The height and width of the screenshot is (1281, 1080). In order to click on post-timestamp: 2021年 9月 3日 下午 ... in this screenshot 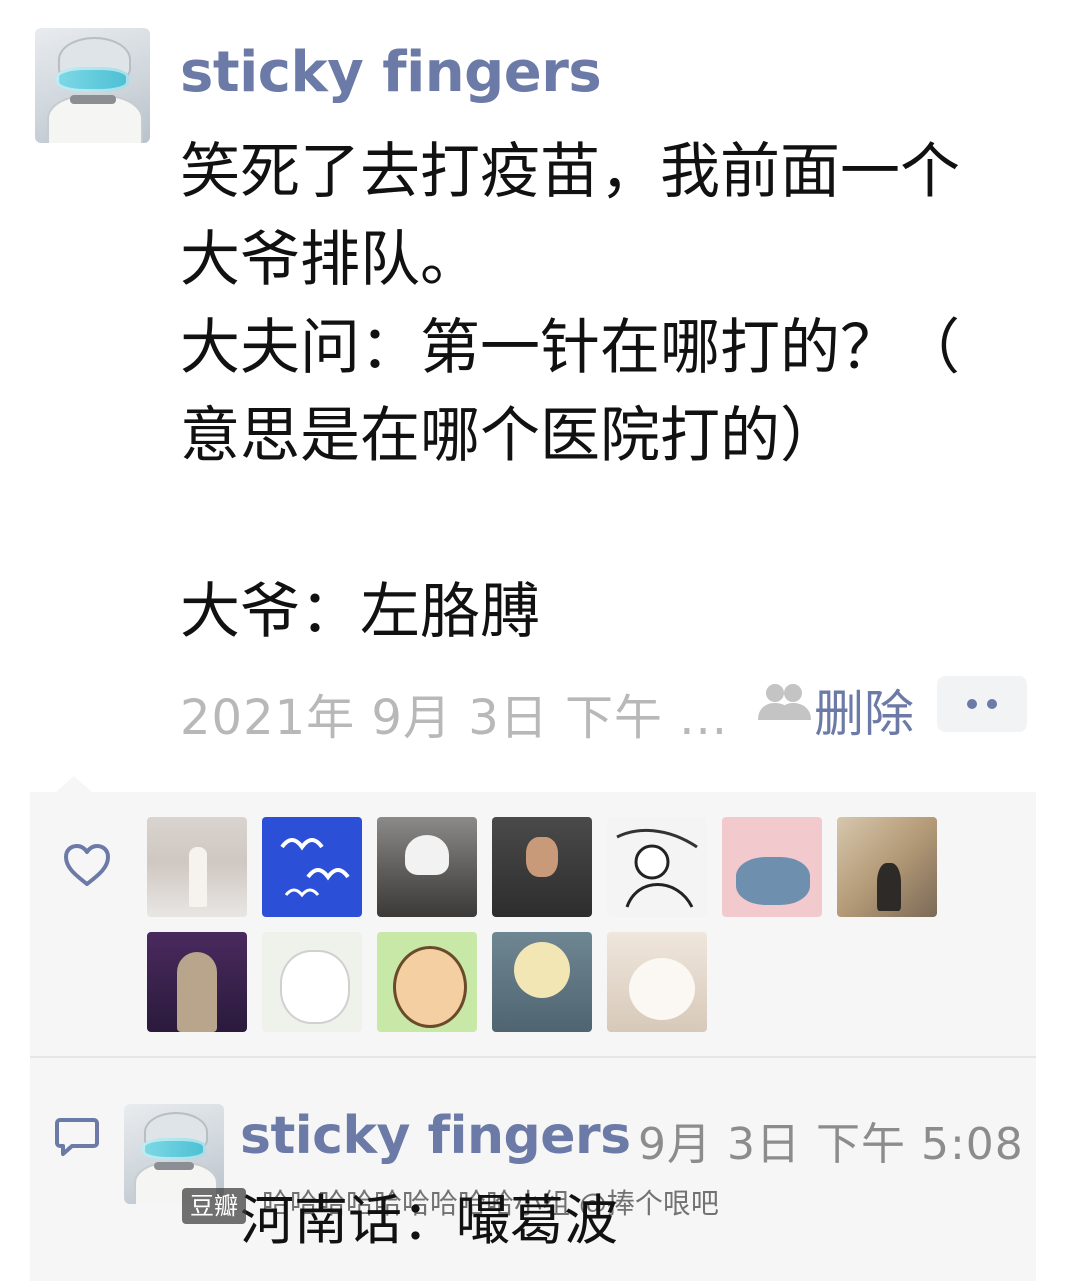, I will do `click(454, 718)`.